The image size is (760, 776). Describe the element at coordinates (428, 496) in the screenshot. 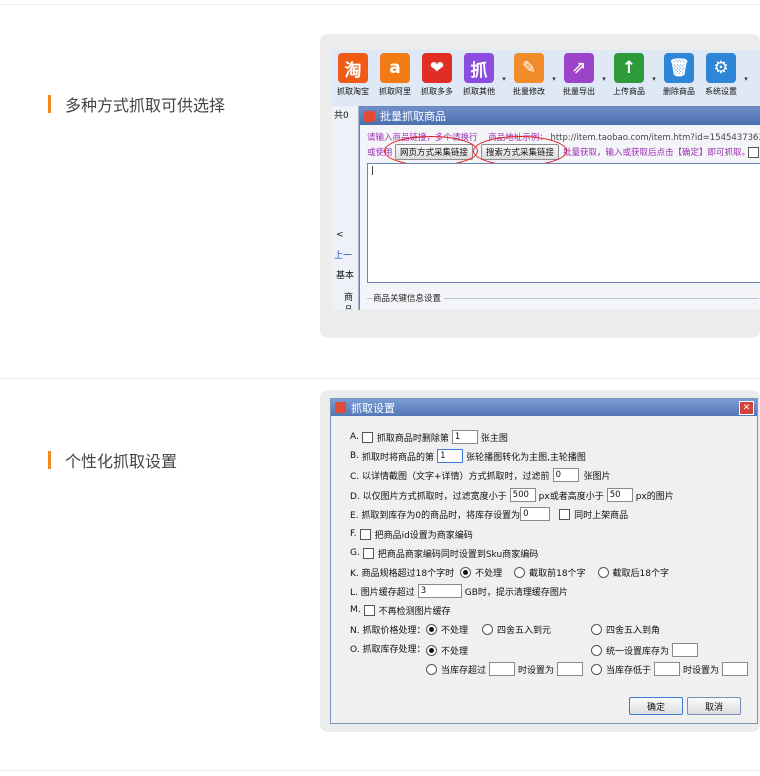

I see `option-text: D. 以仅图片方式抓取时，过滤宽度小于` at that location.